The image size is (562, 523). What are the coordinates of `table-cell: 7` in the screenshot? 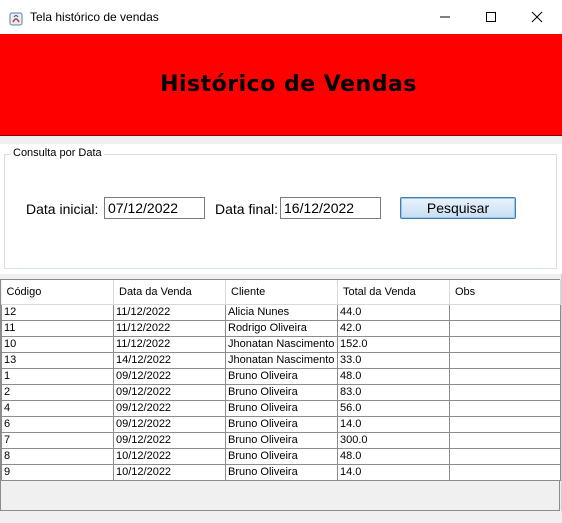 It's located at (57, 440).